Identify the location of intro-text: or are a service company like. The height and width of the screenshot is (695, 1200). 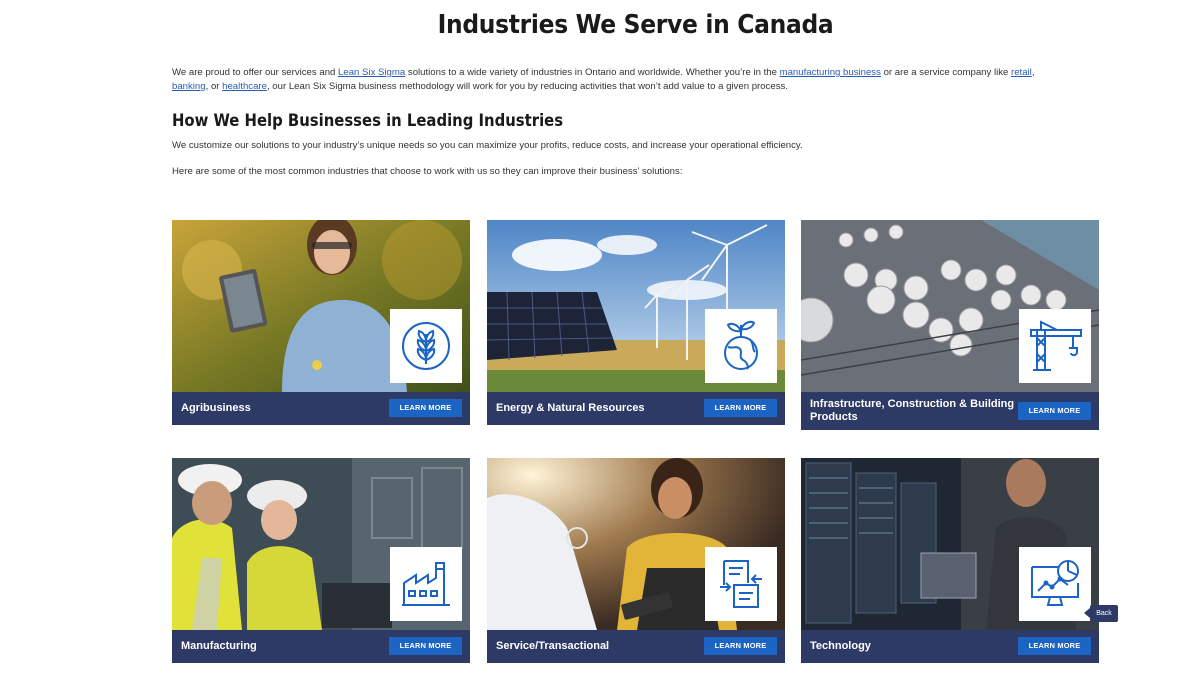
(946, 72).